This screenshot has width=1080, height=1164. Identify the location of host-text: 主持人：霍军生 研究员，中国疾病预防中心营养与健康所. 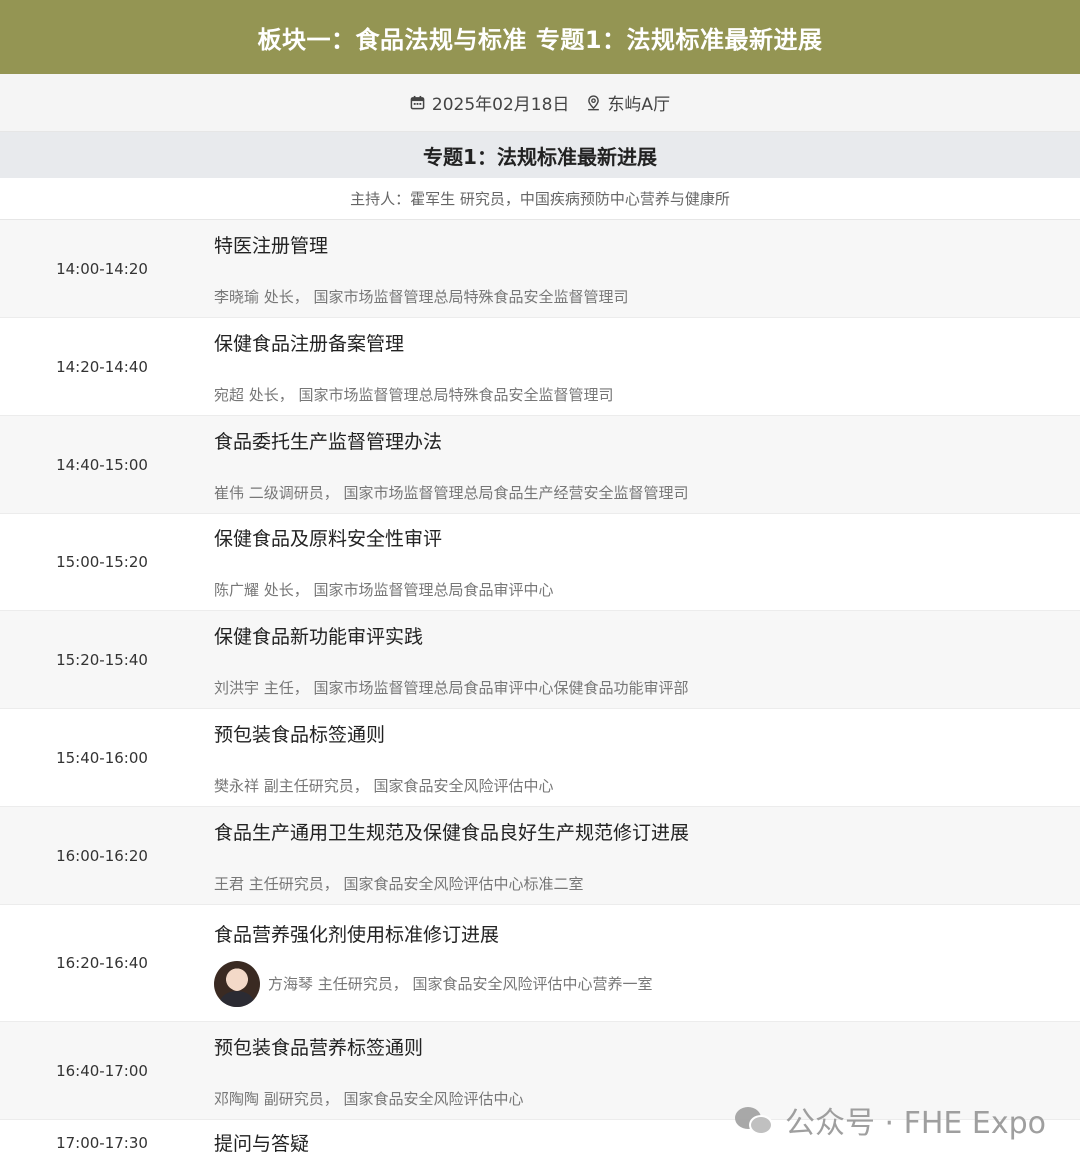
(540, 199).